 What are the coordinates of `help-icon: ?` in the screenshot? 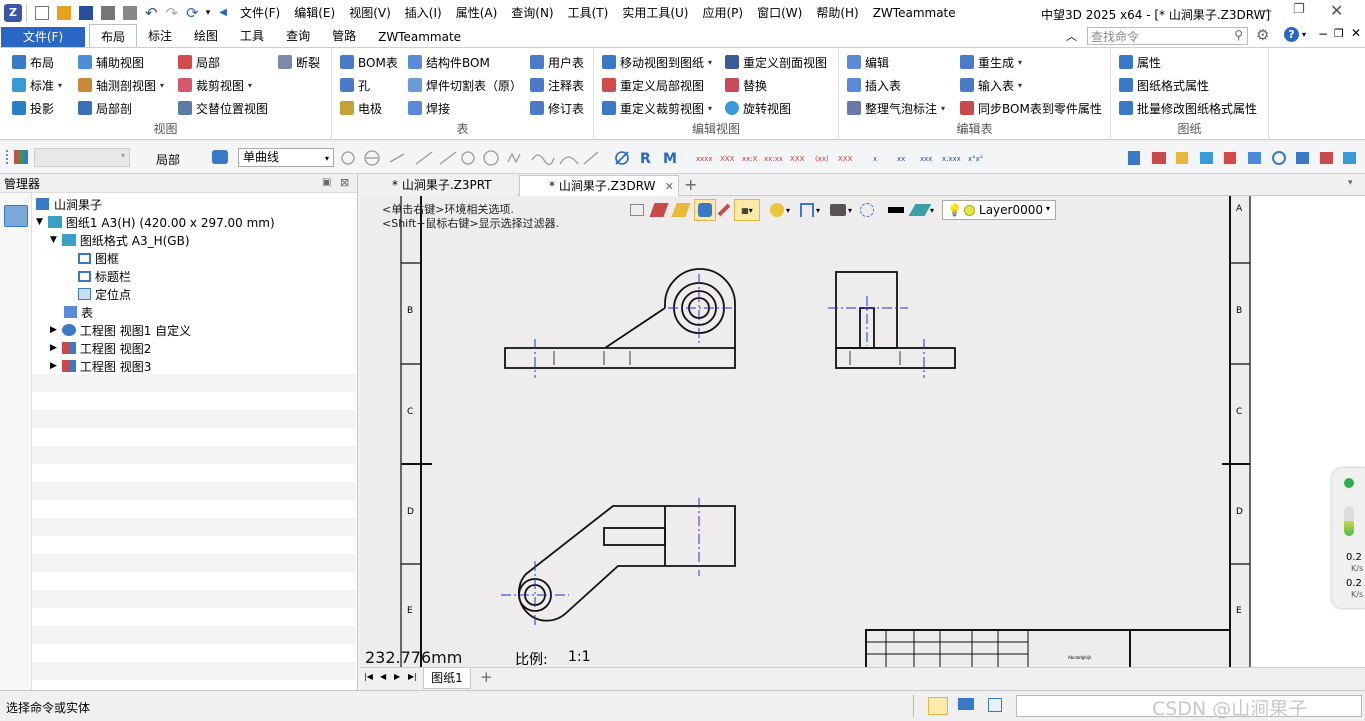 It's located at (1291, 34).